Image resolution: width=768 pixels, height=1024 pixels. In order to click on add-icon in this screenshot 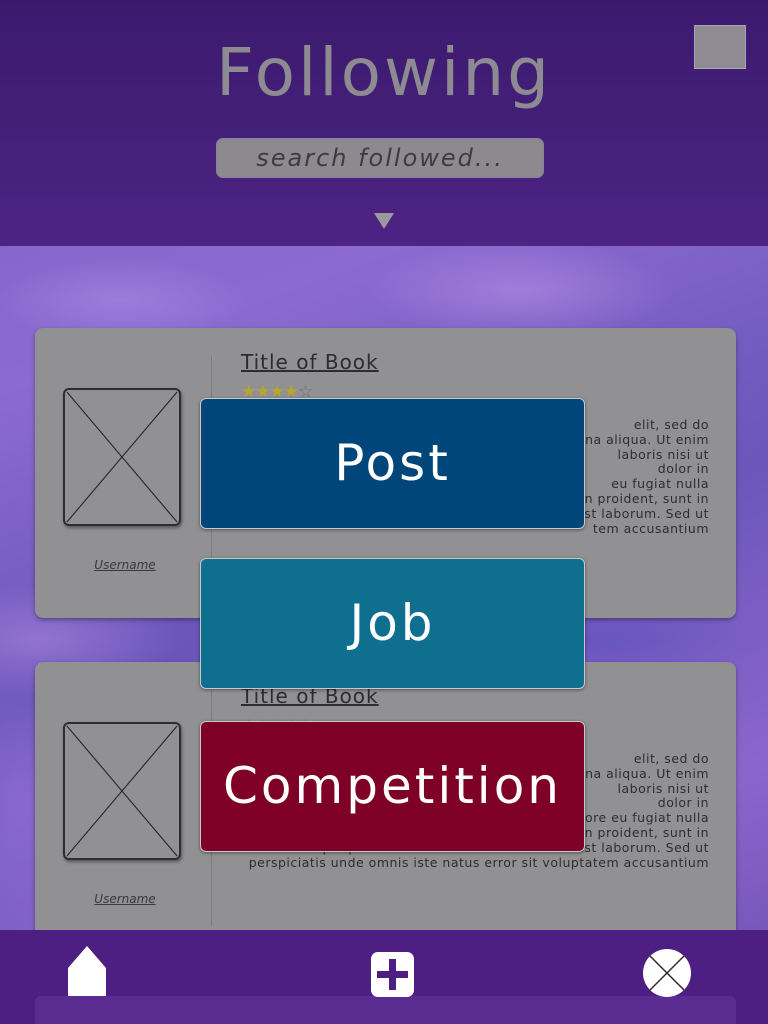, I will do `click(392, 974)`.